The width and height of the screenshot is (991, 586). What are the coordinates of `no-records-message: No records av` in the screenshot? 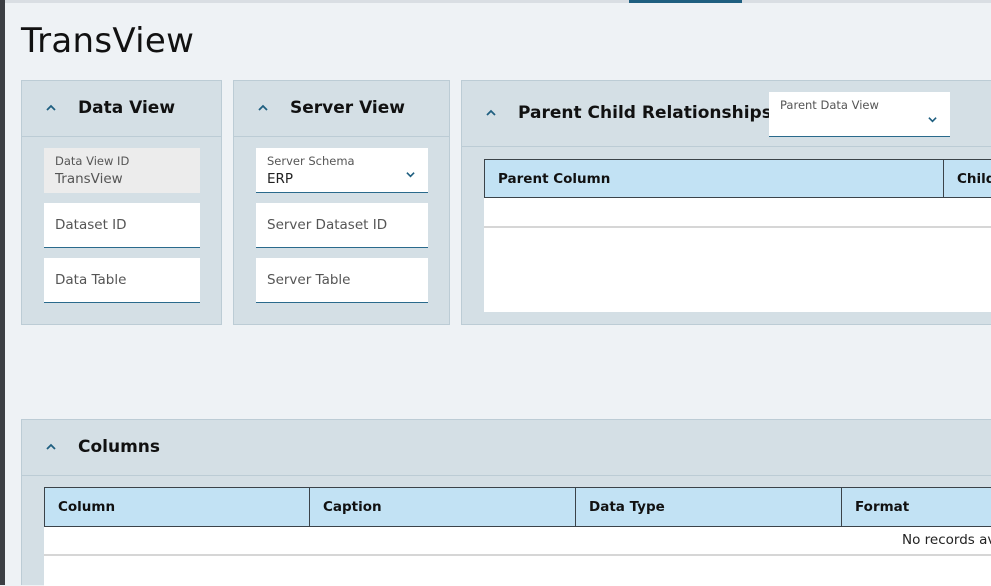 It's located at (946, 540).